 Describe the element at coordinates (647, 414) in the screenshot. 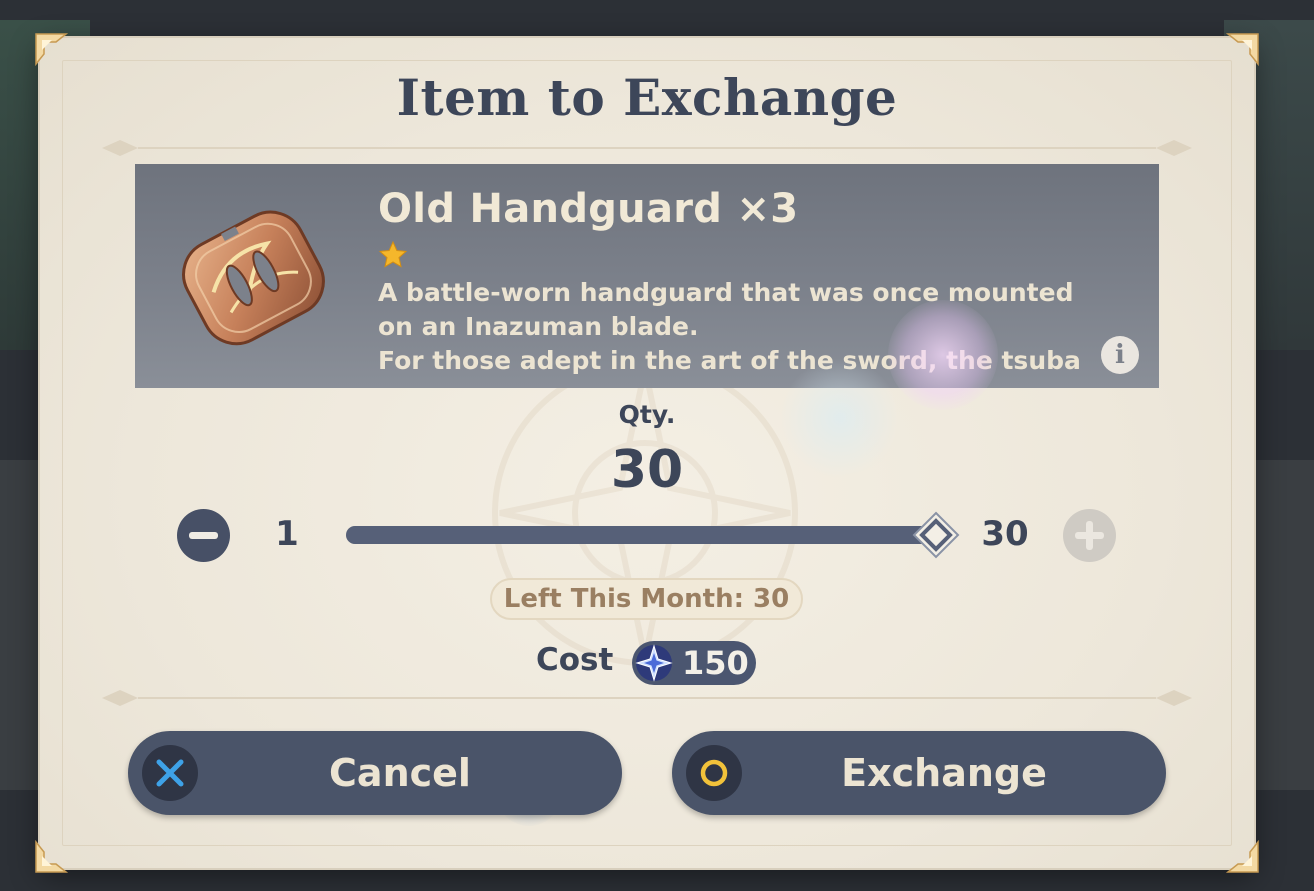

I see `quantity-label: Qty.` at that location.